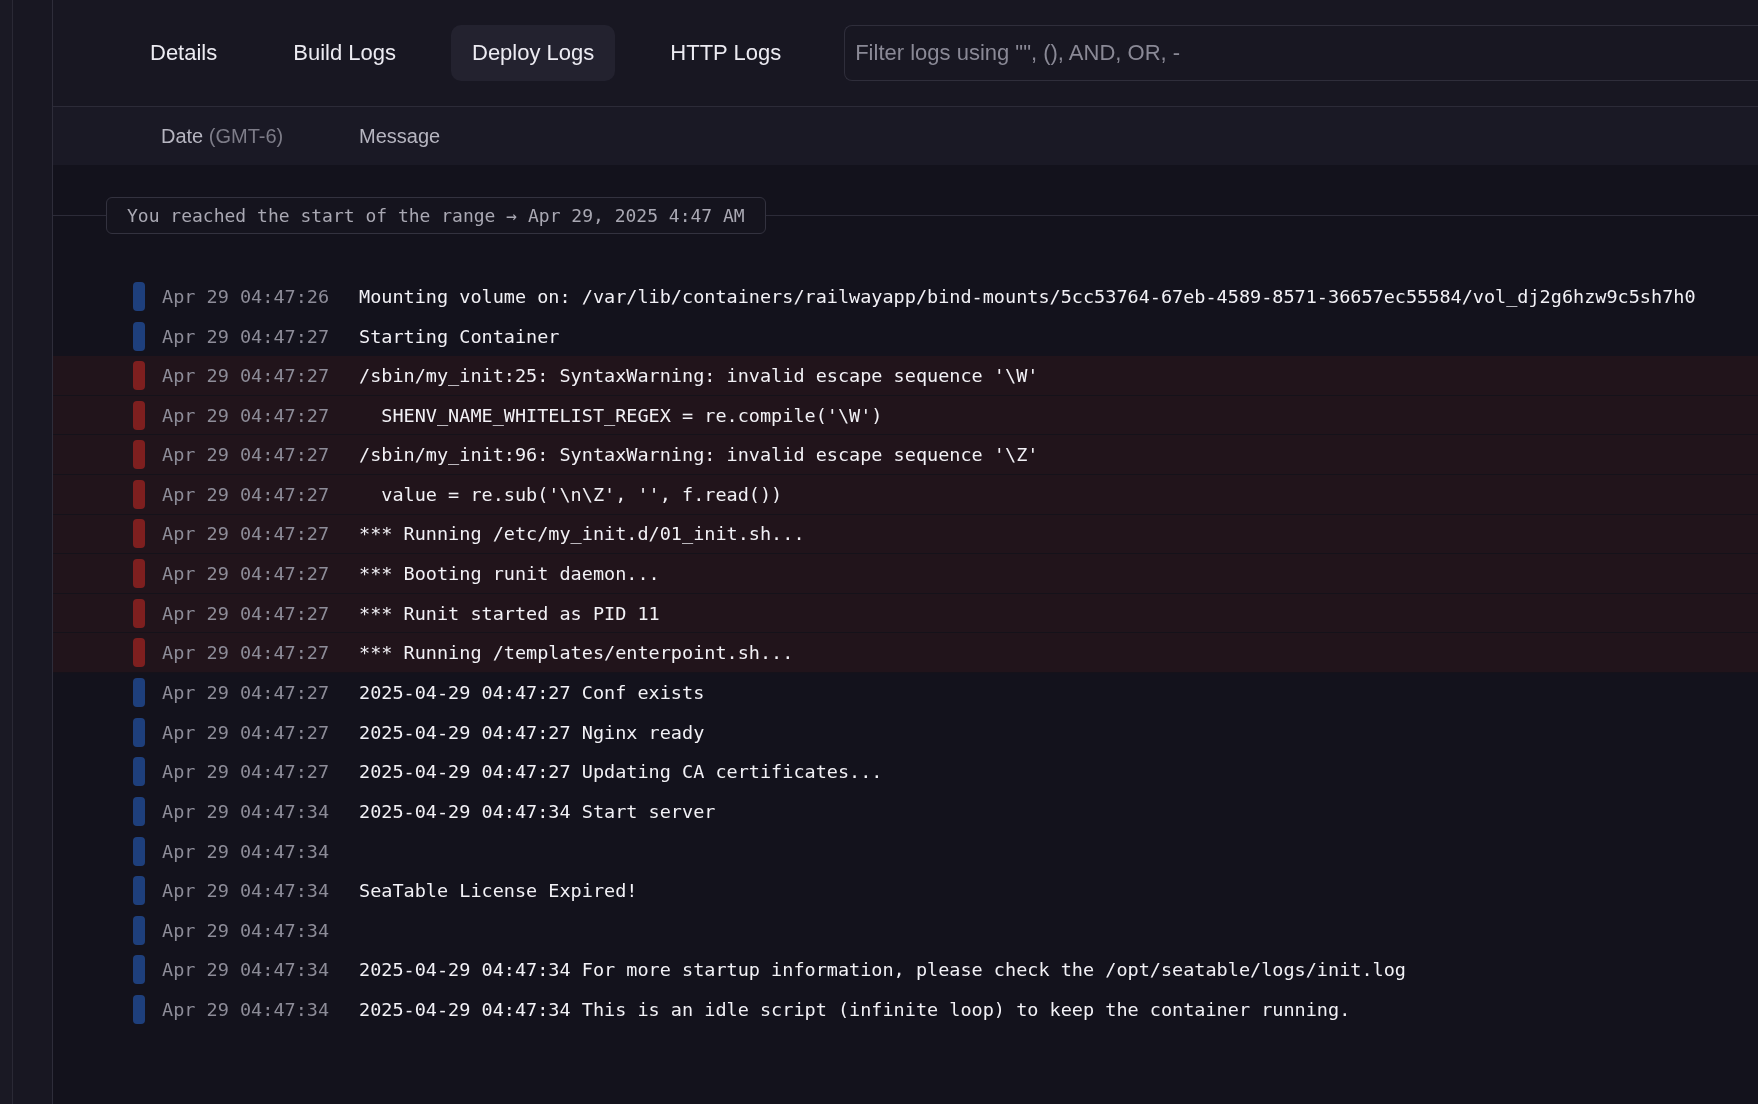  What do you see at coordinates (699, 455) in the screenshot?
I see `log-message: /sbin/my_init:96: SyntaxWarning: invalid escape sequence '\Z'` at bounding box center [699, 455].